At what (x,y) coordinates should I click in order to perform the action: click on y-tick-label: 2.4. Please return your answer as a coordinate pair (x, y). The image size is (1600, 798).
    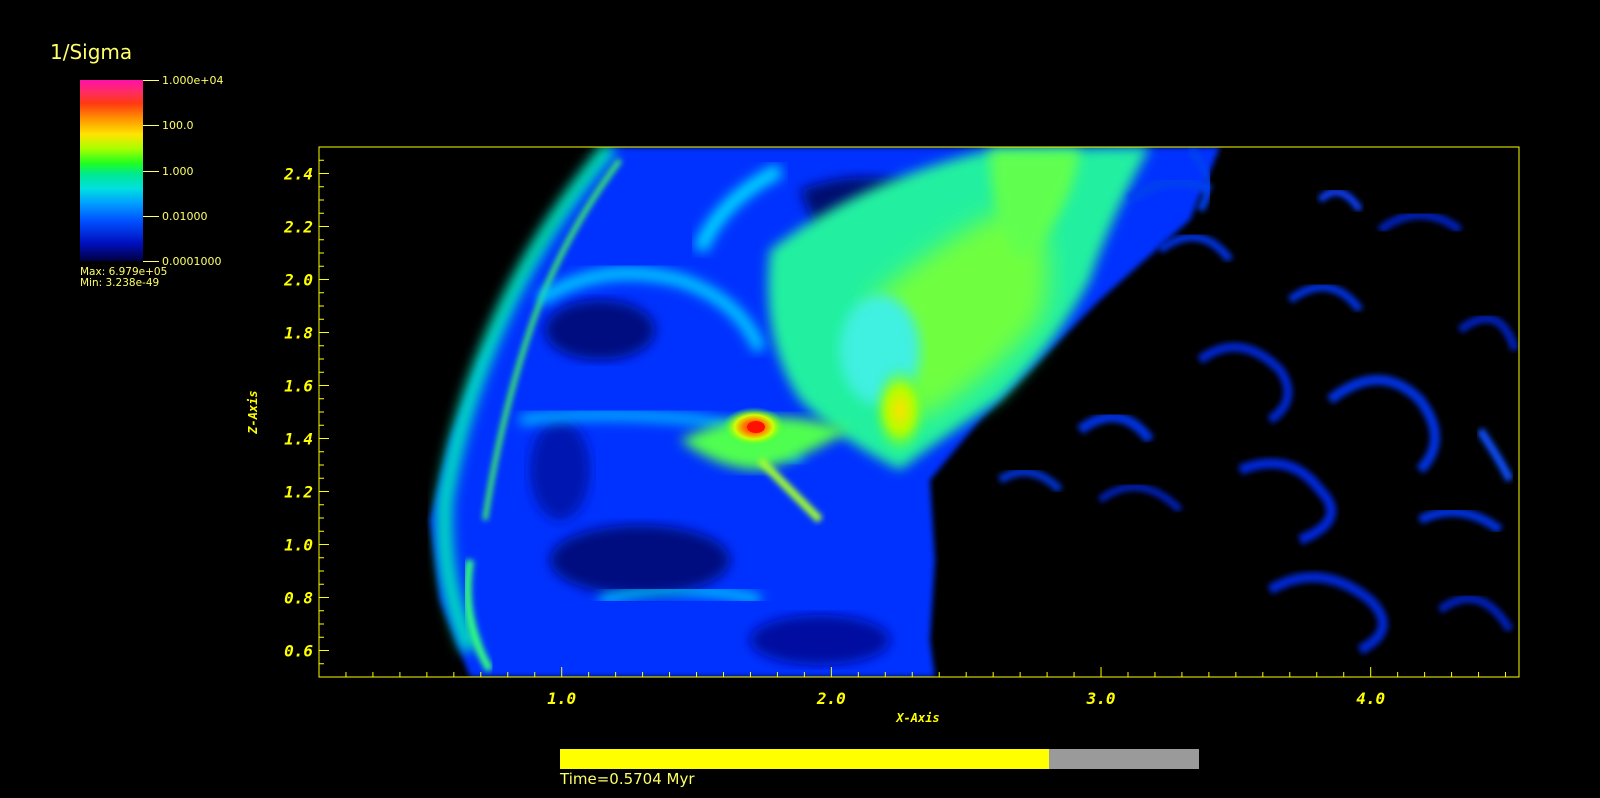
    Looking at the image, I should click on (298, 174).